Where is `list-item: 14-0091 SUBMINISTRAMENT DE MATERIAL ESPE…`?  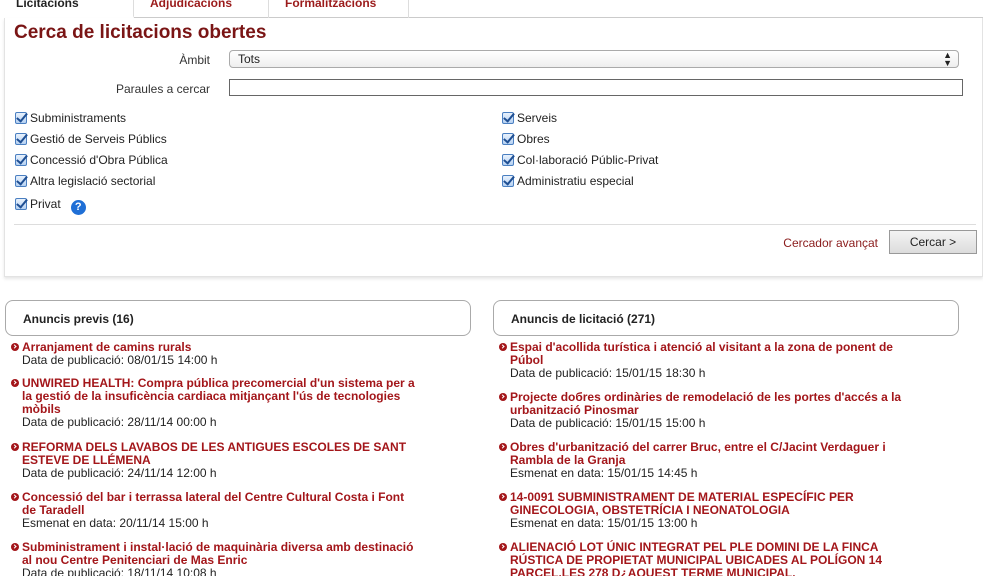 list-item: 14-0091 SUBMINISTRAMENT DE MATERIAL ESPE… is located at coordinates (717, 510).